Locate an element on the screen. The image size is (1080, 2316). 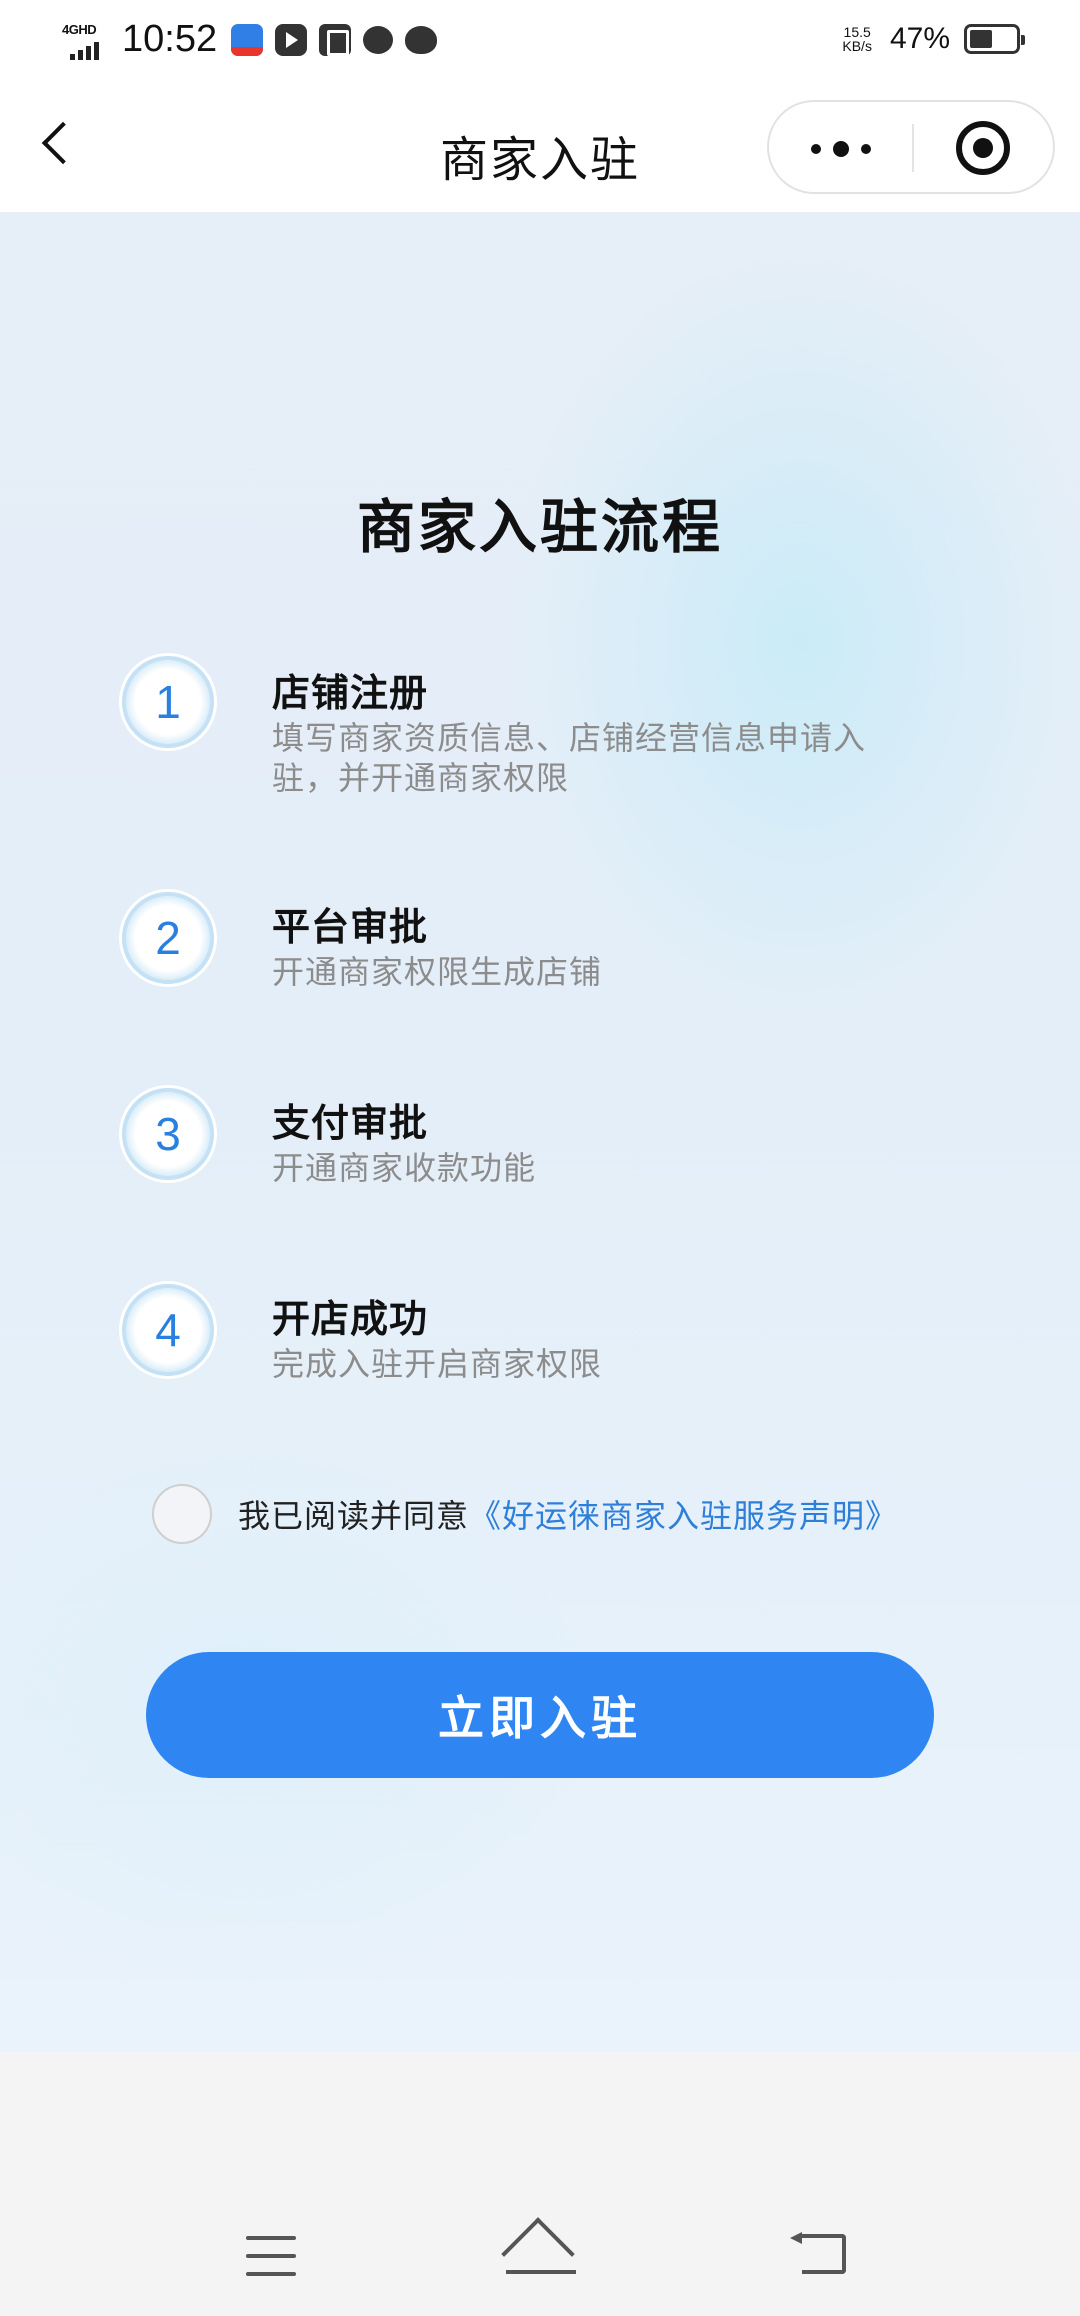
step-description: 开通商家权限生成店铺 is located at coordinates (437, 972).